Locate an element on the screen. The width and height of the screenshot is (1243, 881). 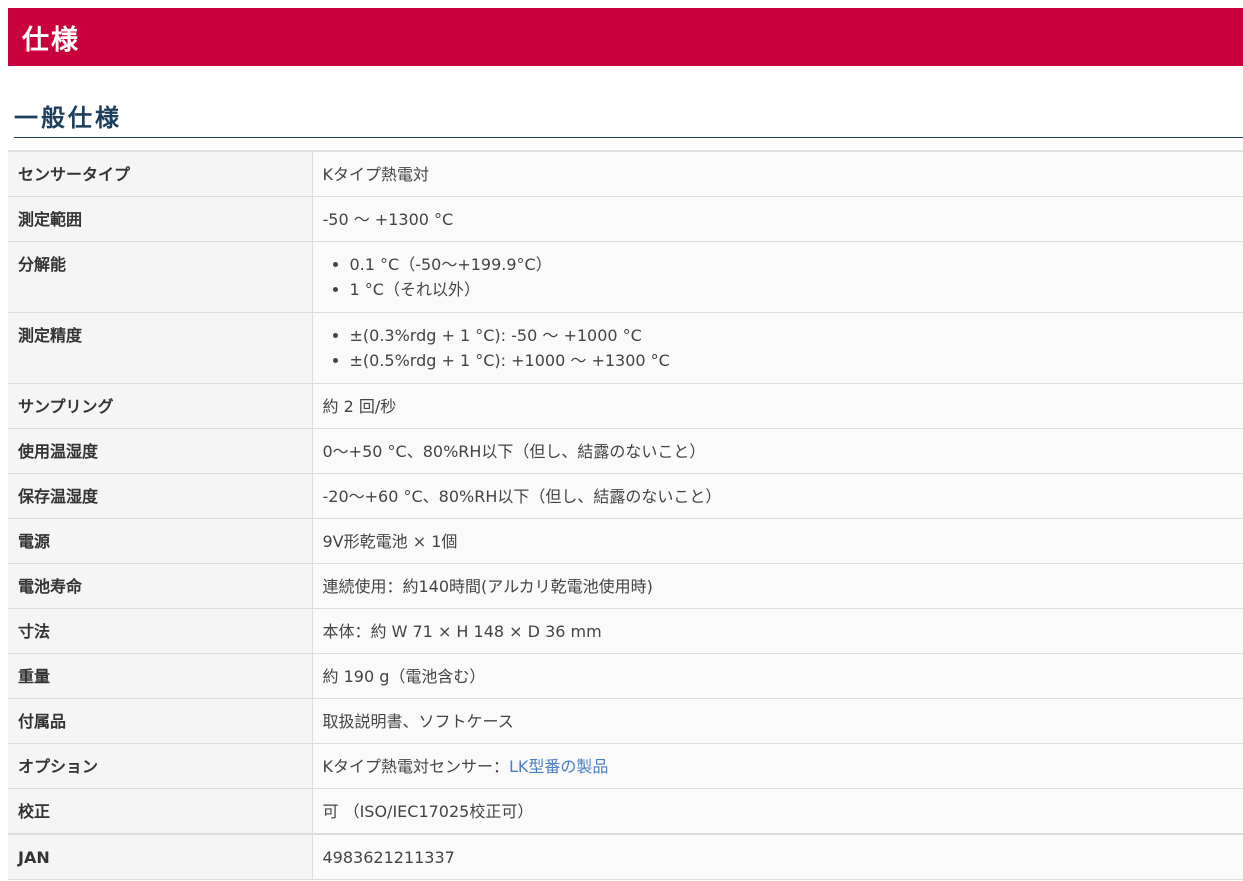
spec-row-jan: JAN 4983621211337 is located at coordinates (625, 856).